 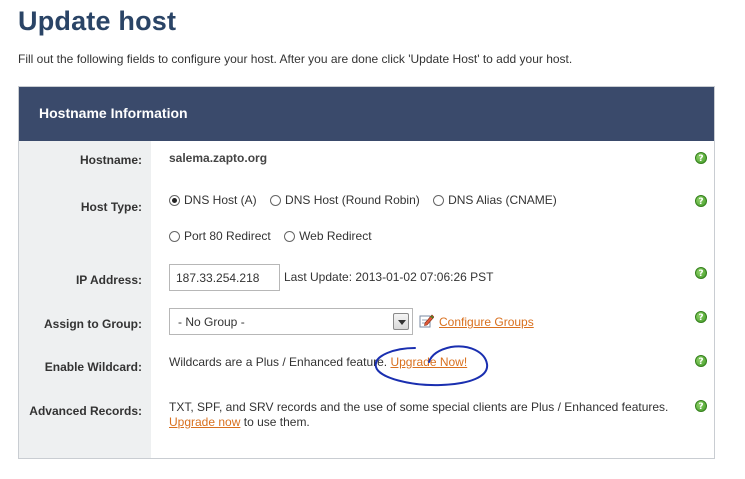 What do you see at coordinates (426, 320) in the screenshot?
I see `edit-icon` at bounding box center [426, 320].